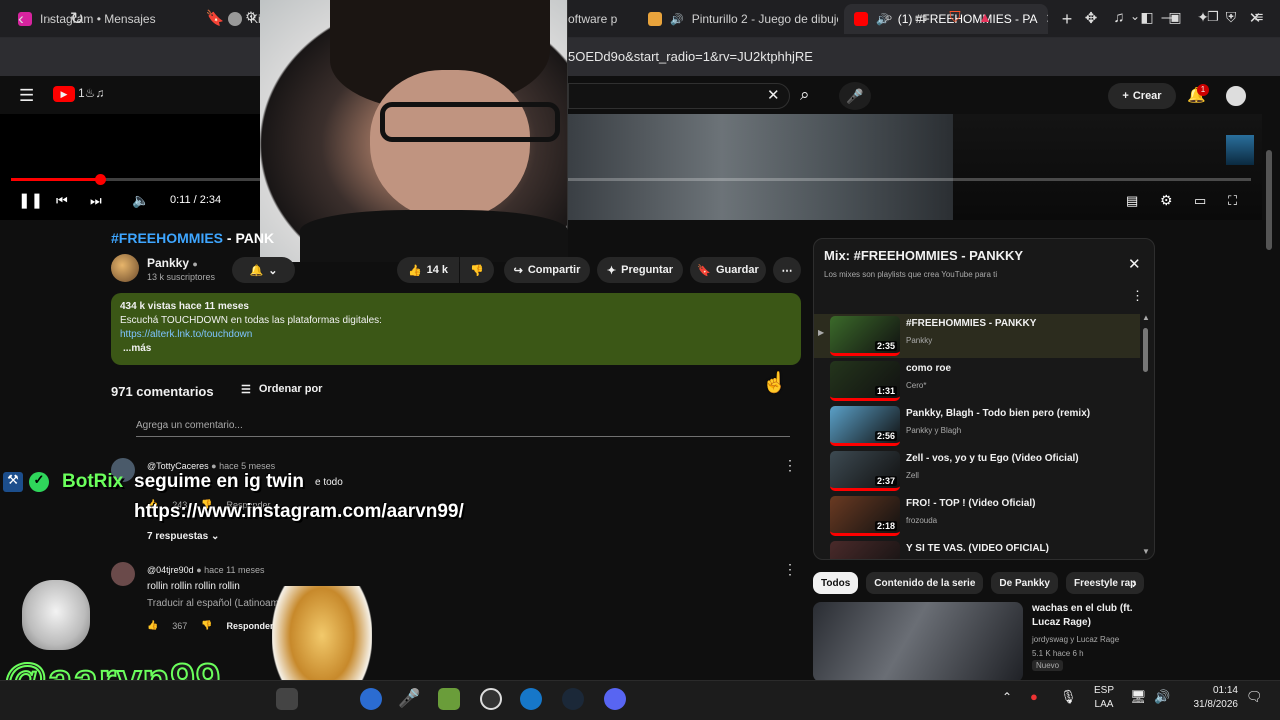 The height and width of the screenshot is (720, 1280). Describe the element at coordinates (1024, 583) in the screenshot. I see `chip-channel: De Pankky` at that location.